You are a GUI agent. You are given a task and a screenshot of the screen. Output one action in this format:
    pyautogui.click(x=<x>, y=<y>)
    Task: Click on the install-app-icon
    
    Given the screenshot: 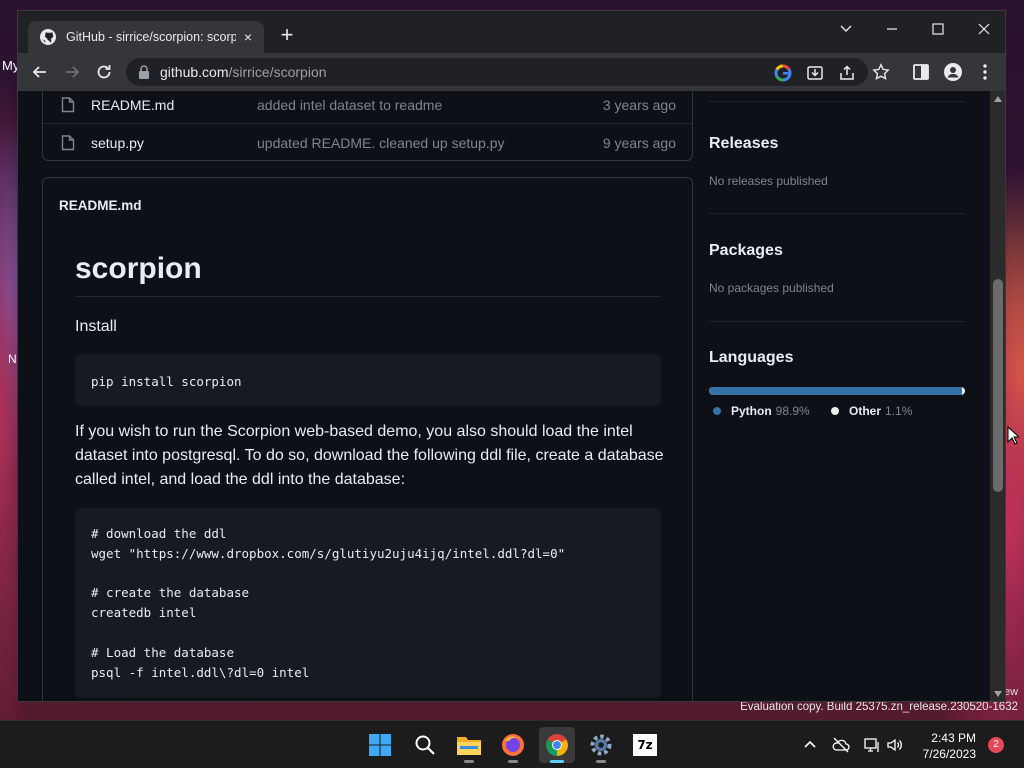 What is the action you would take?
    pyautogui.click(x=815, y=73)
    